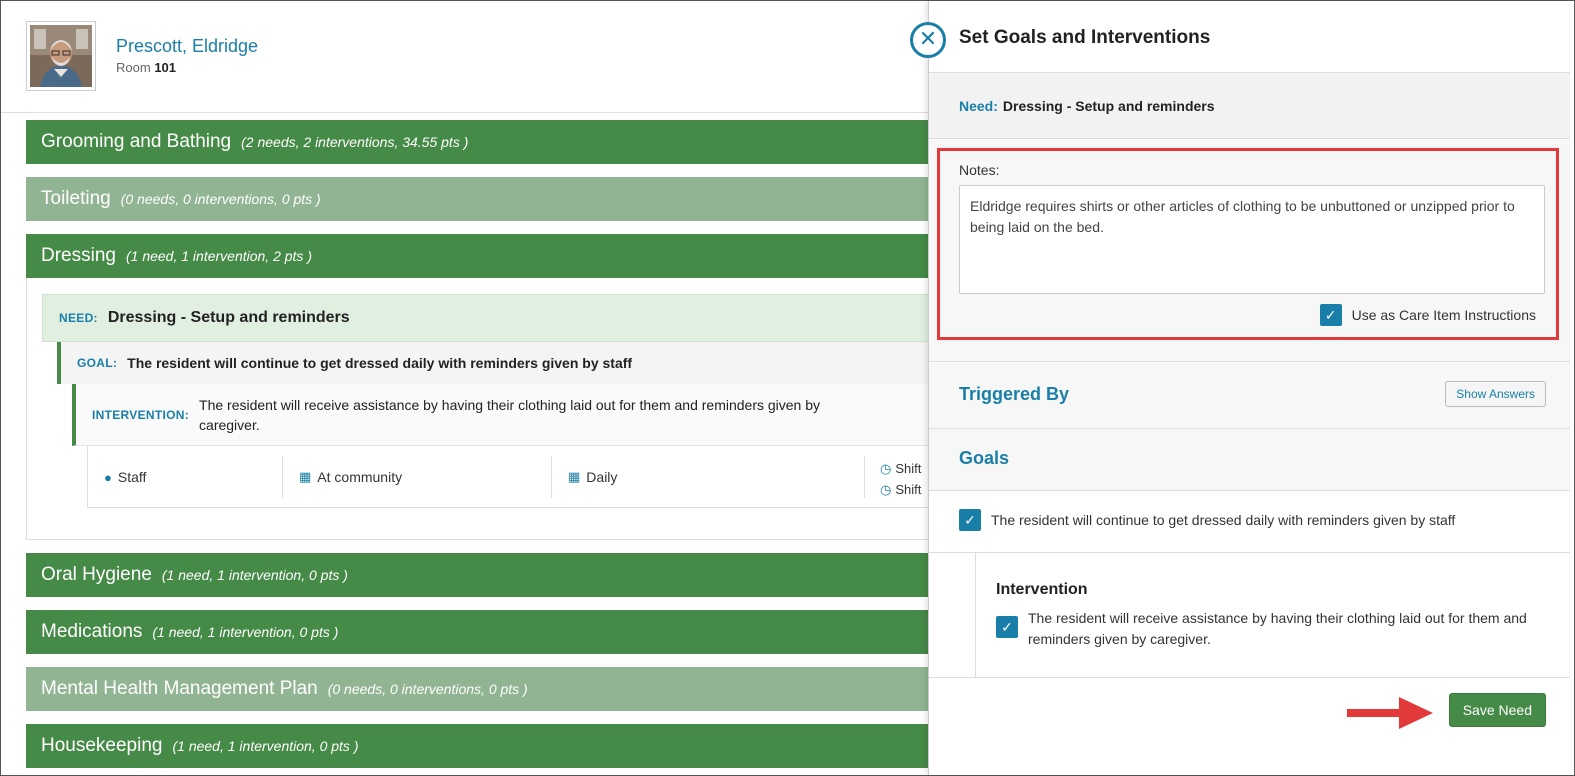 Image resolution: width=1575 pixels, height=776 pixels. I want to click on meta-location-text: At community, so click(360, 477).